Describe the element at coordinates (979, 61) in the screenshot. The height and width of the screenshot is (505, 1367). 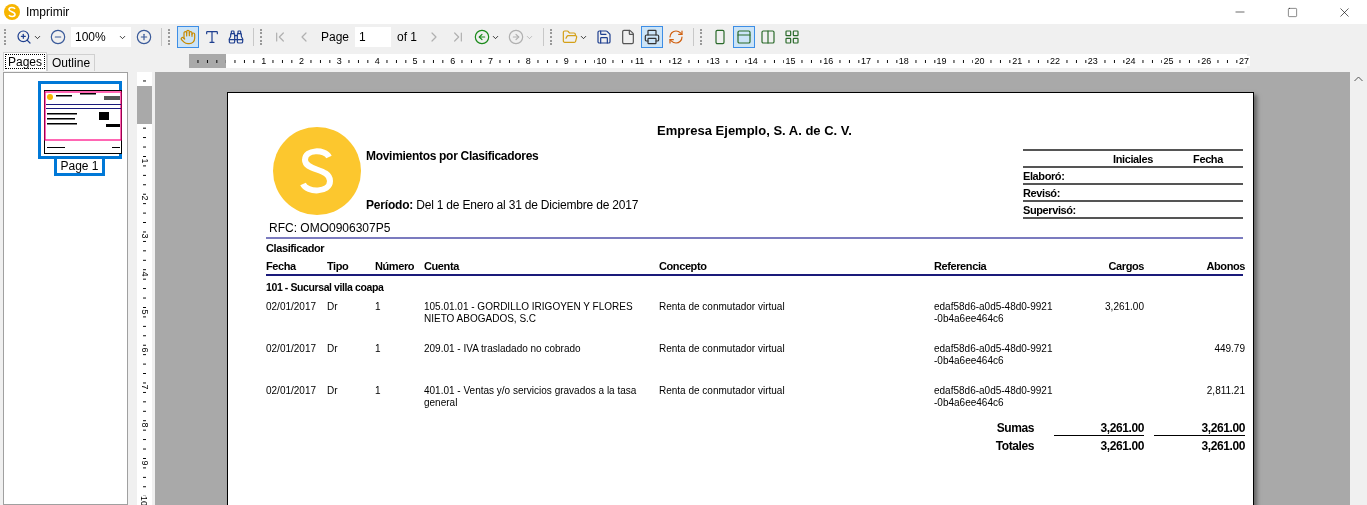
I see `ruler-number: 20` at that location.